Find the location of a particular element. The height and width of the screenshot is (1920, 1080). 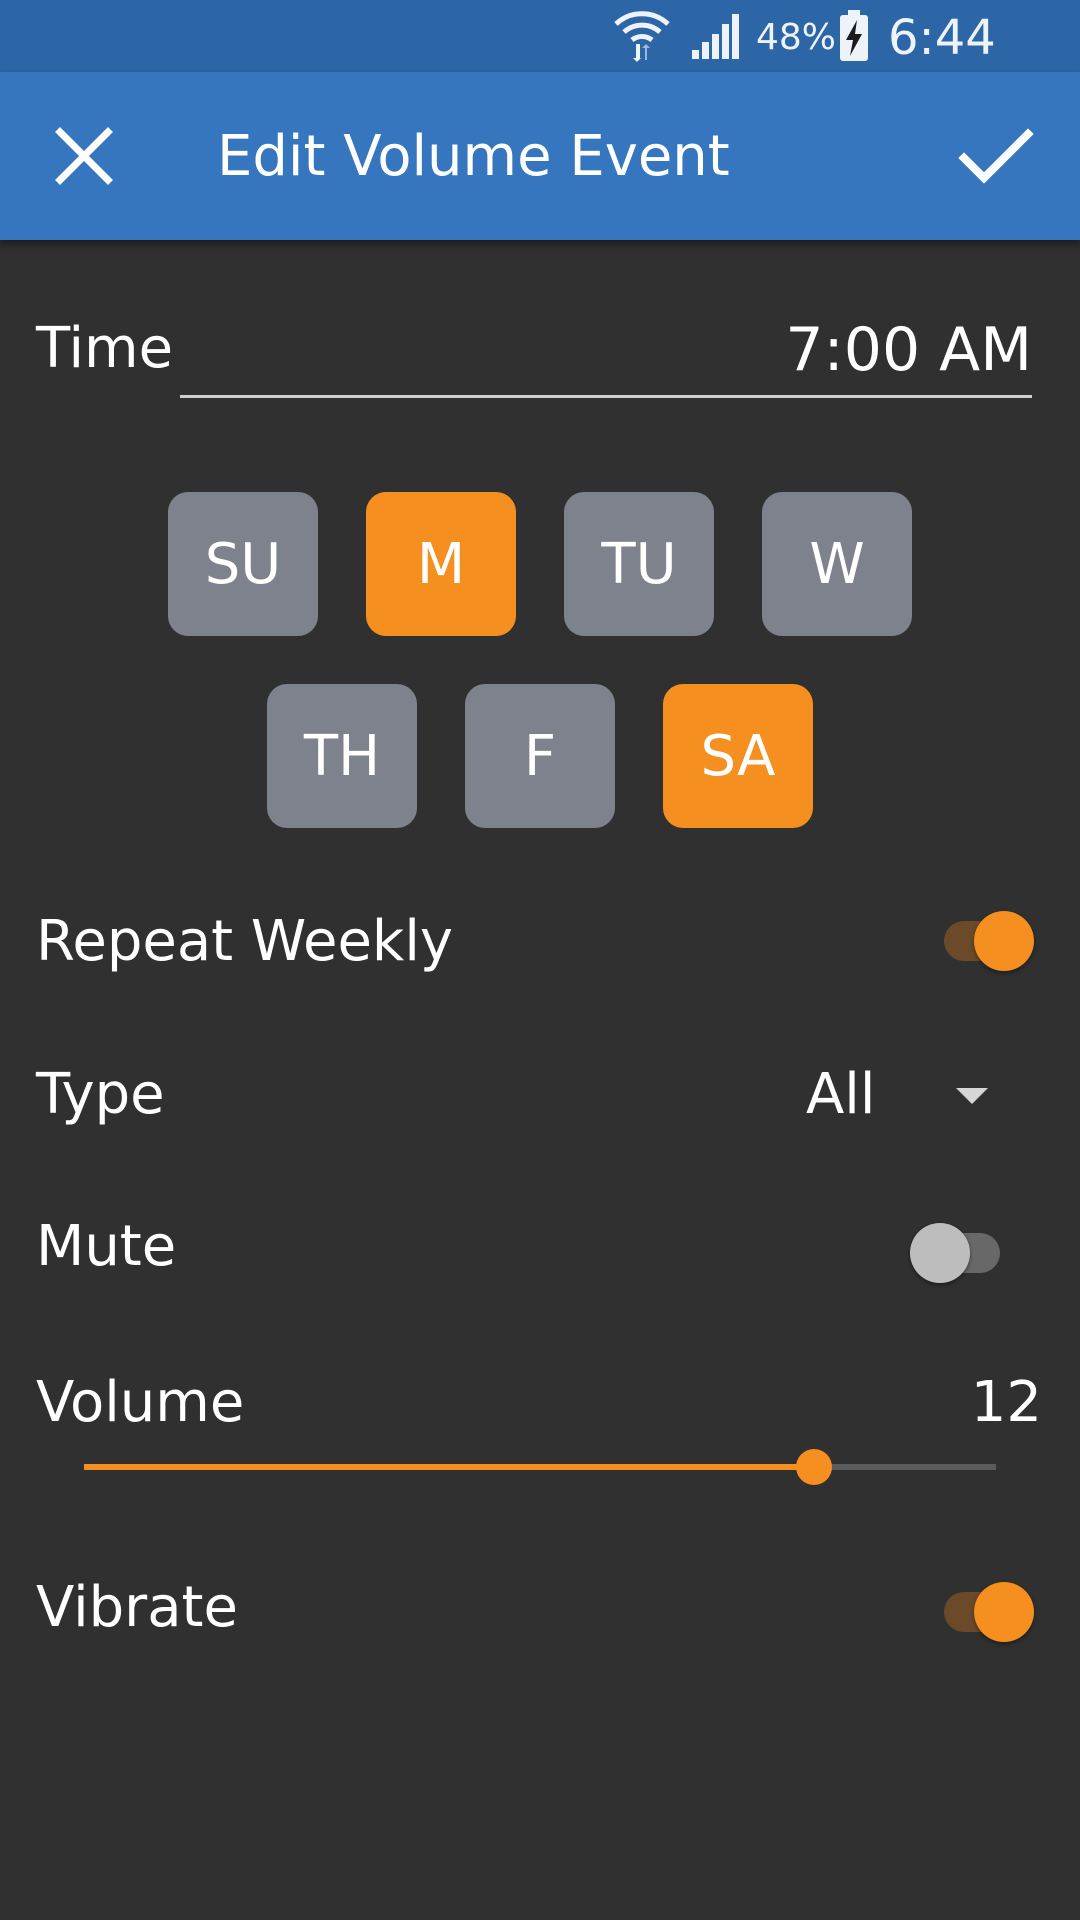

type-label: Type is located at coordinates (100, 1094).